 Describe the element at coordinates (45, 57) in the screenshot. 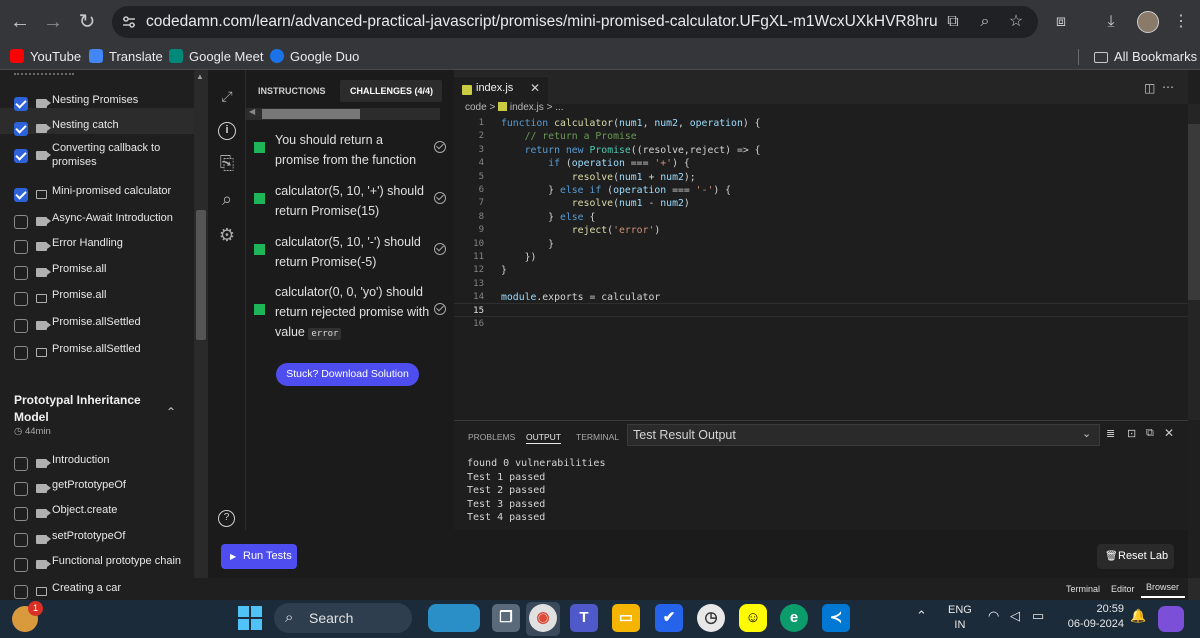

I see `bookmark-youtube: YouTube` at that location.